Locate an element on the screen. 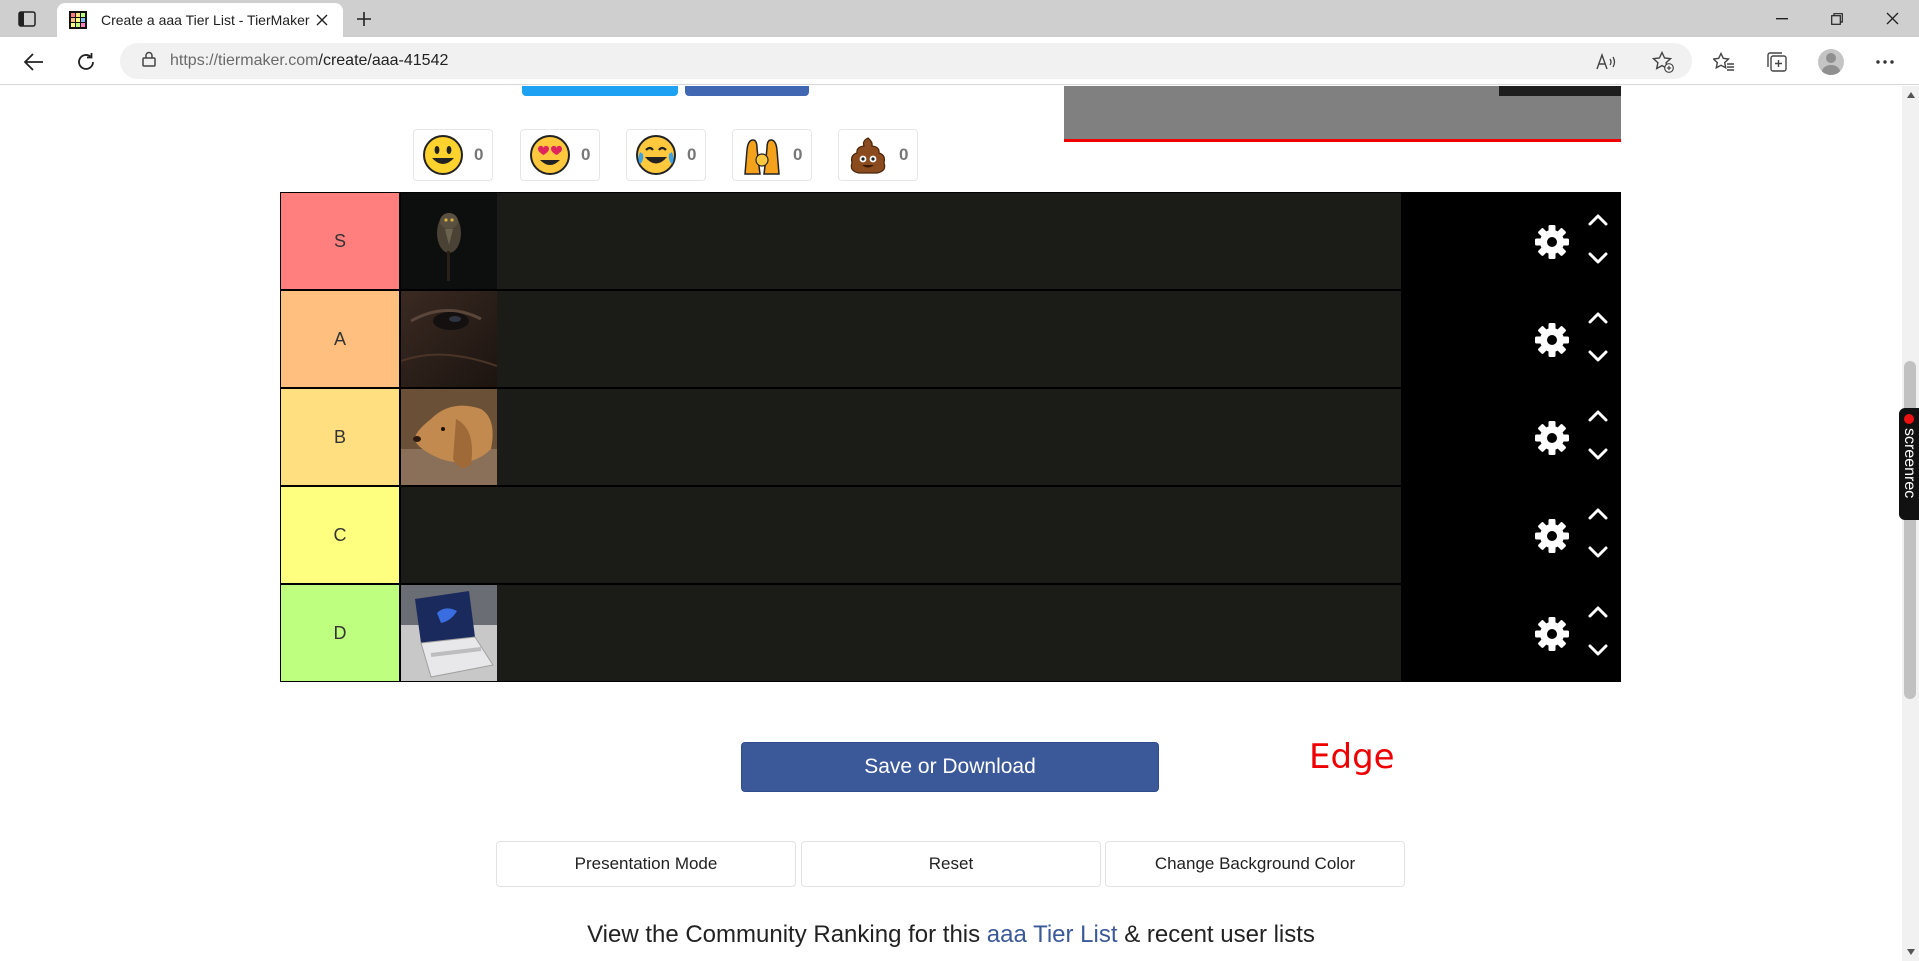 The width and height of the screenshot is (1919, 961). scroll-down-icon is located at coordinates (1910, 952).